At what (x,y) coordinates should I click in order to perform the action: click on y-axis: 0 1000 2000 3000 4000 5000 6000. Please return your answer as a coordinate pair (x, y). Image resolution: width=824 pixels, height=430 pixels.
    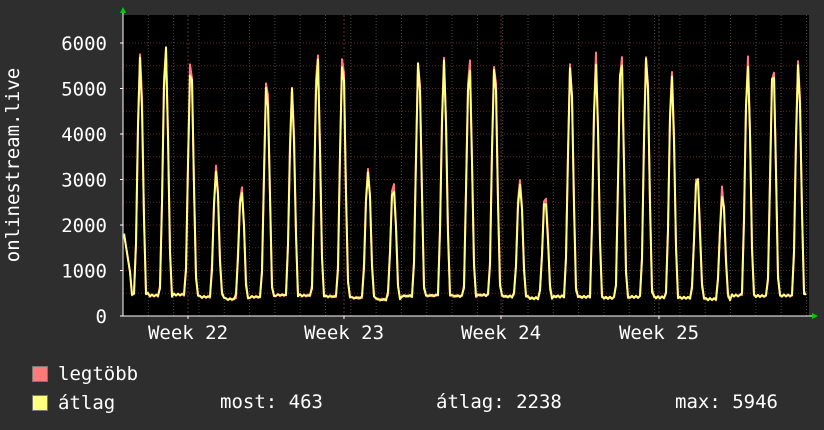
    Looking at the image, I should click on (93, 167).